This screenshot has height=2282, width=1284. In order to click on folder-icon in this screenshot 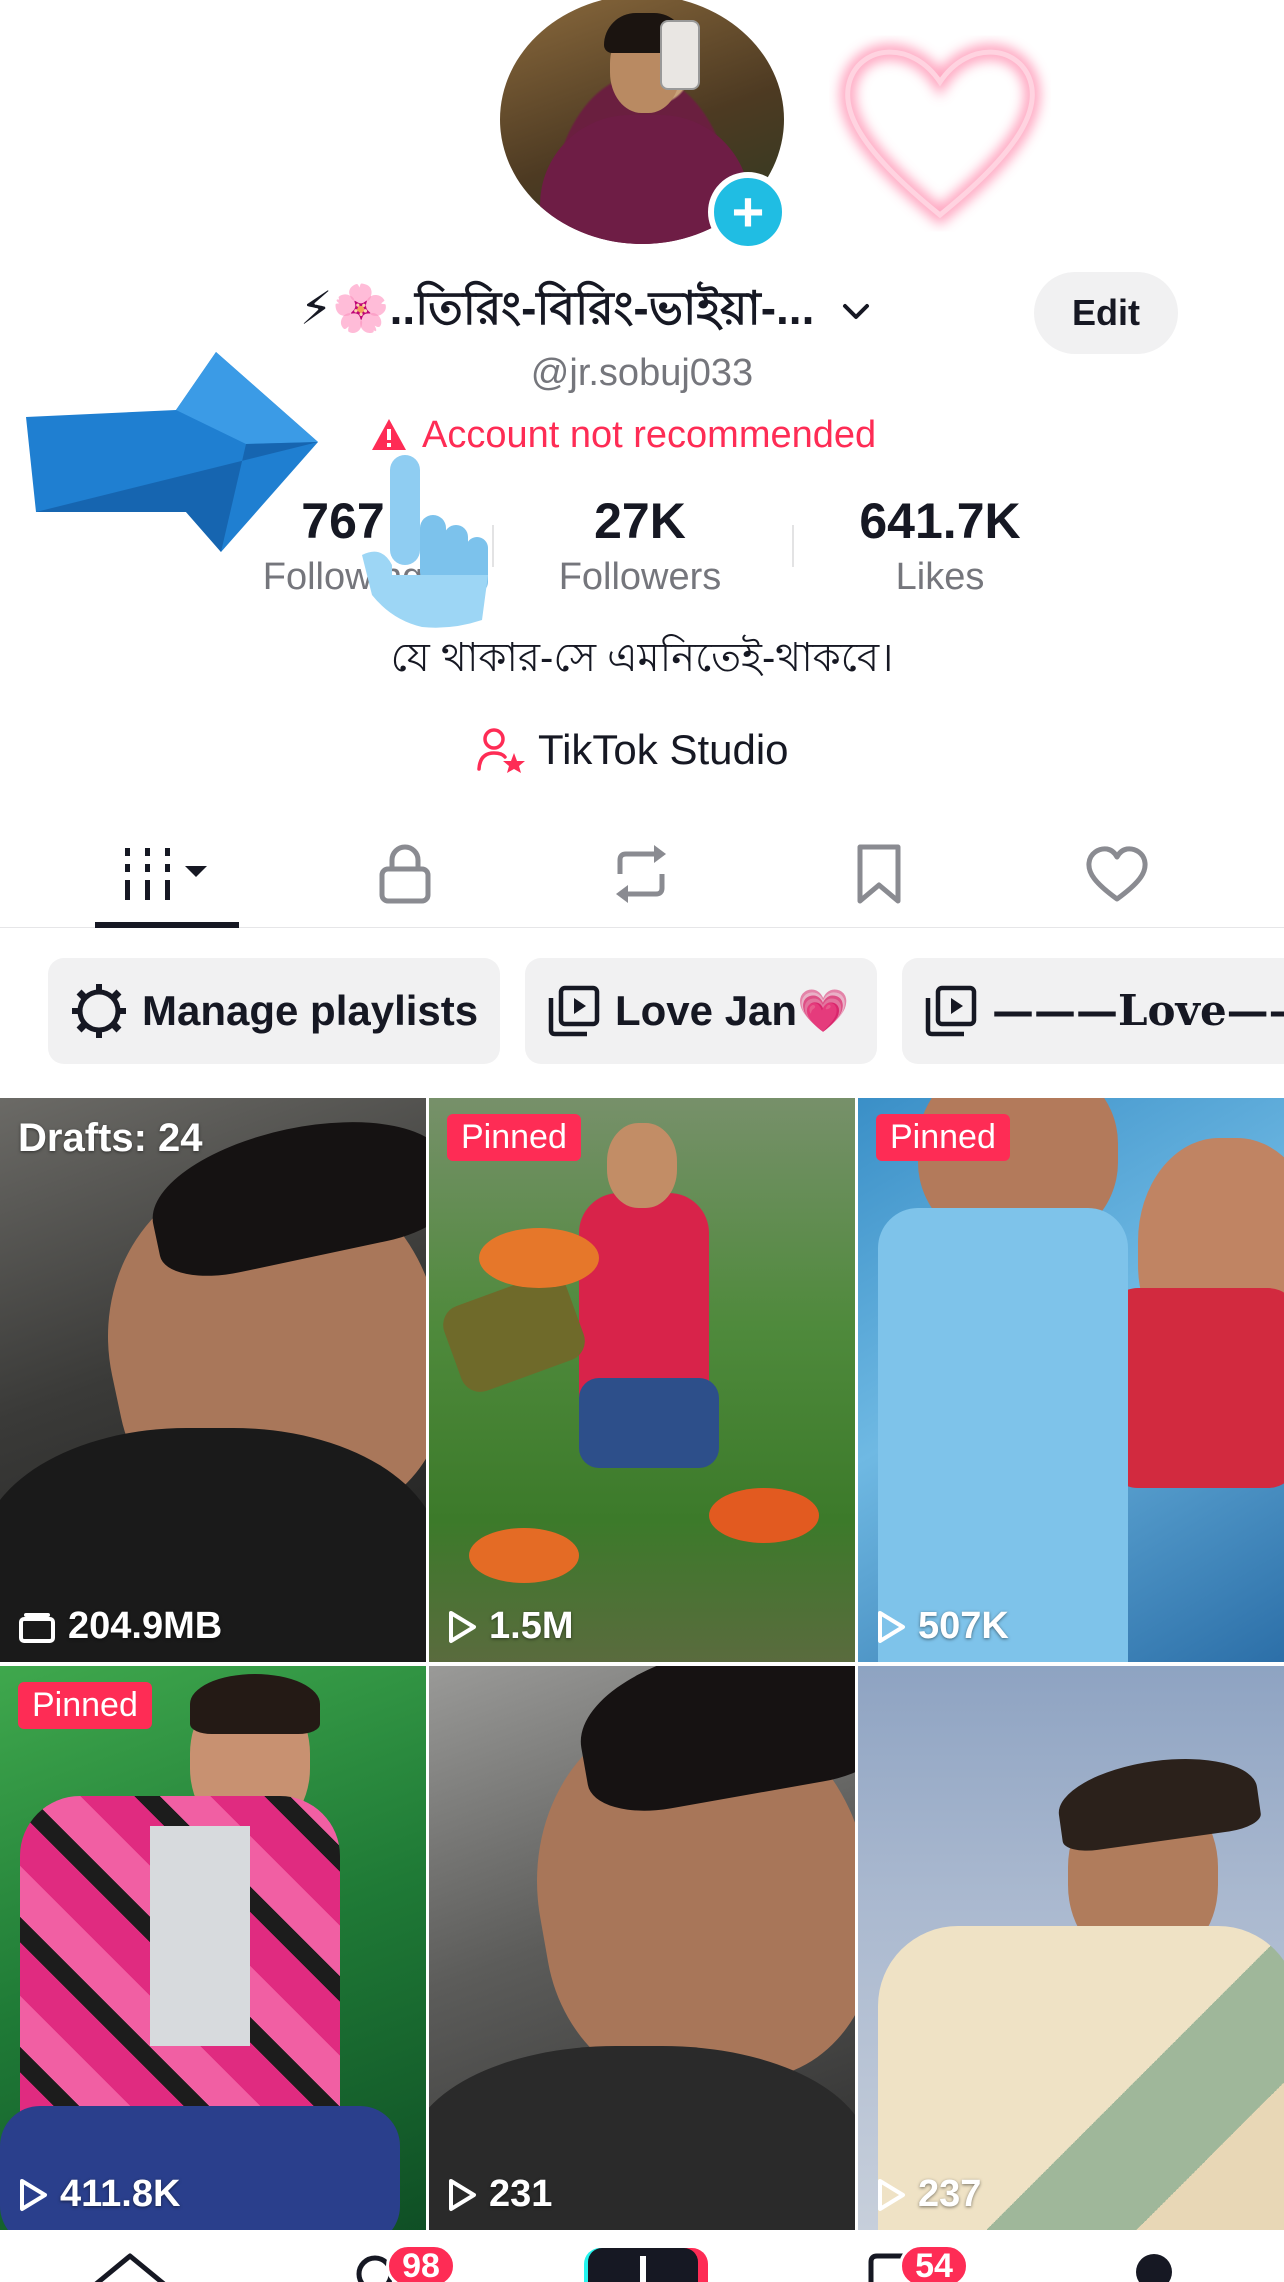, I will do `click(37, 1627)`.